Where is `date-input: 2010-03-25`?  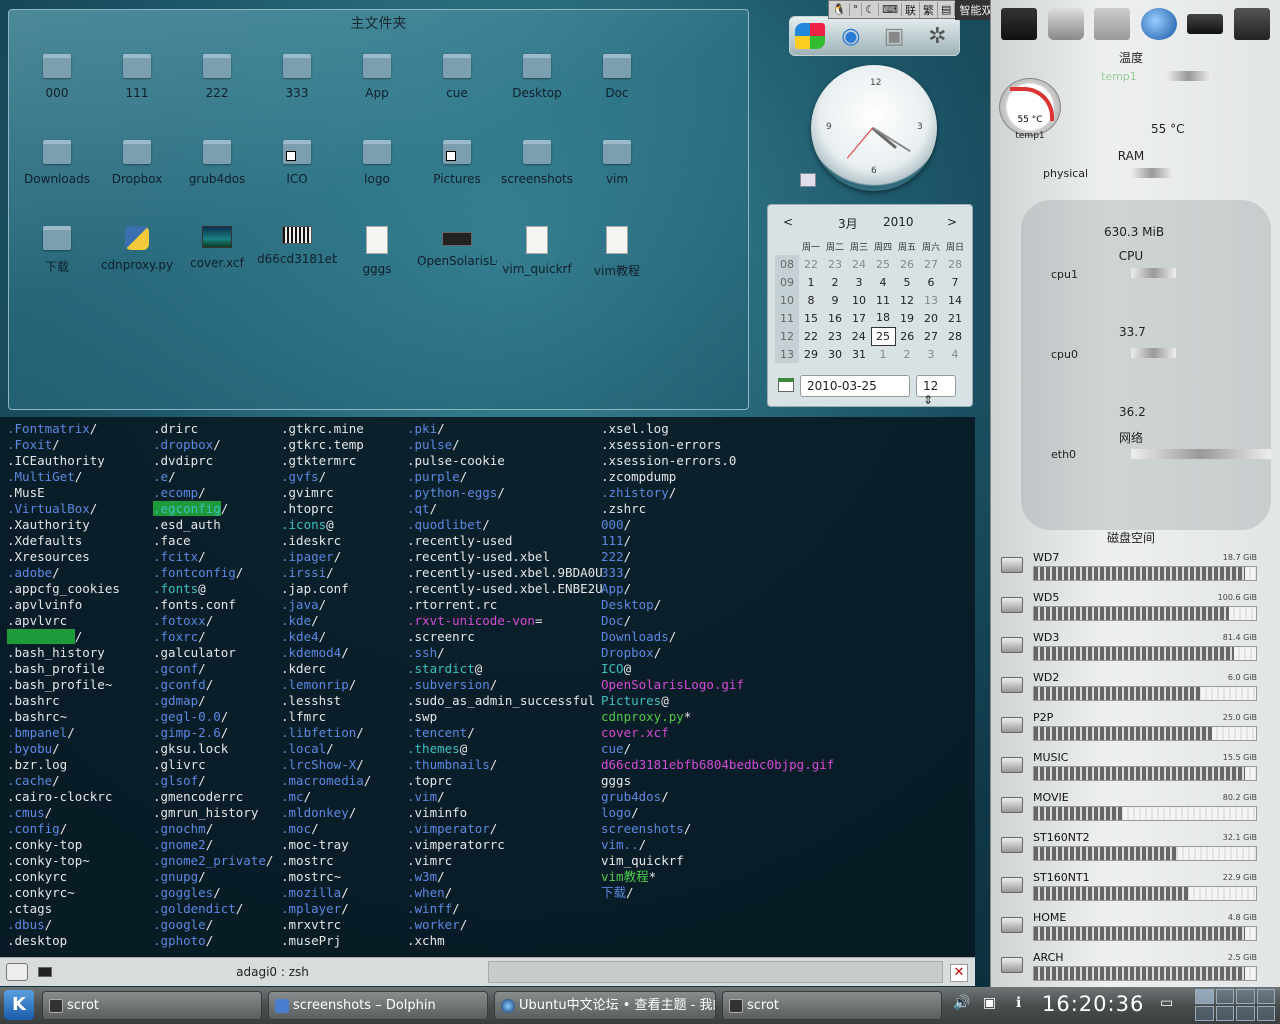 date-input: 2010-03-25 is located at coordinates (855, 386).